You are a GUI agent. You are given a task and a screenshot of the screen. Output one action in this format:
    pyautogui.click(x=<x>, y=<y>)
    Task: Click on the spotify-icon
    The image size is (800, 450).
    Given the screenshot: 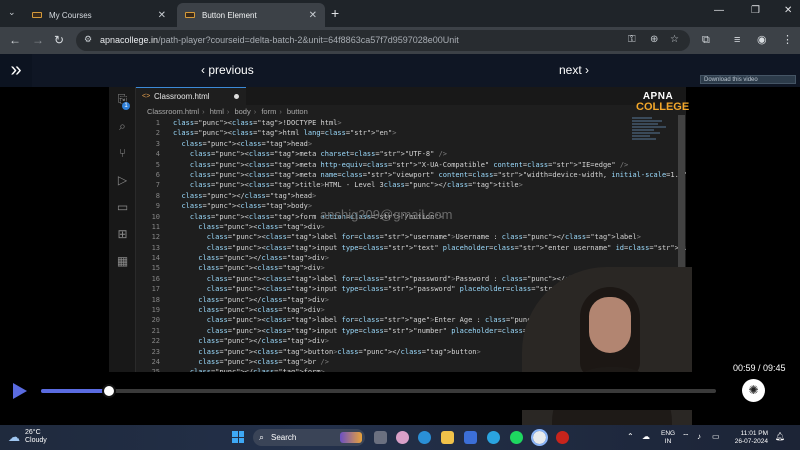 What is the action you would take?
    pyautogui.click(x=516, y=437)
    